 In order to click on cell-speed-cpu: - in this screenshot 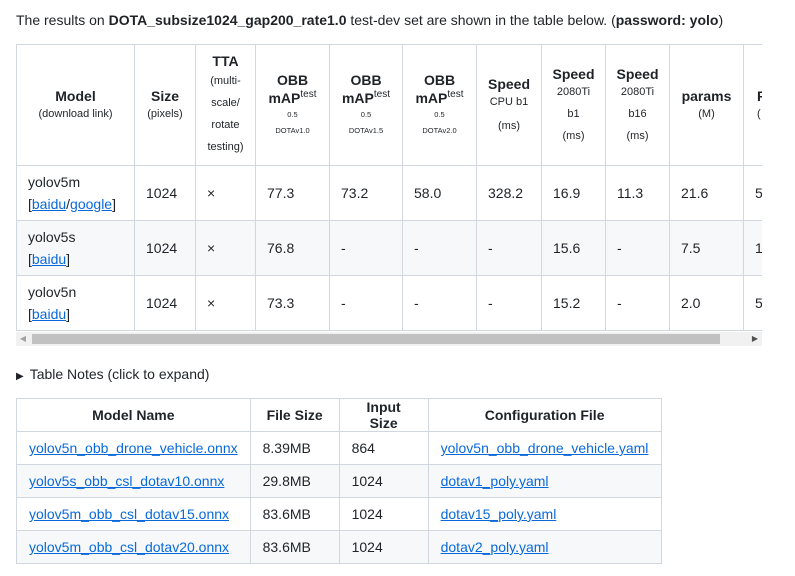, I will do `click(509, 248)`.